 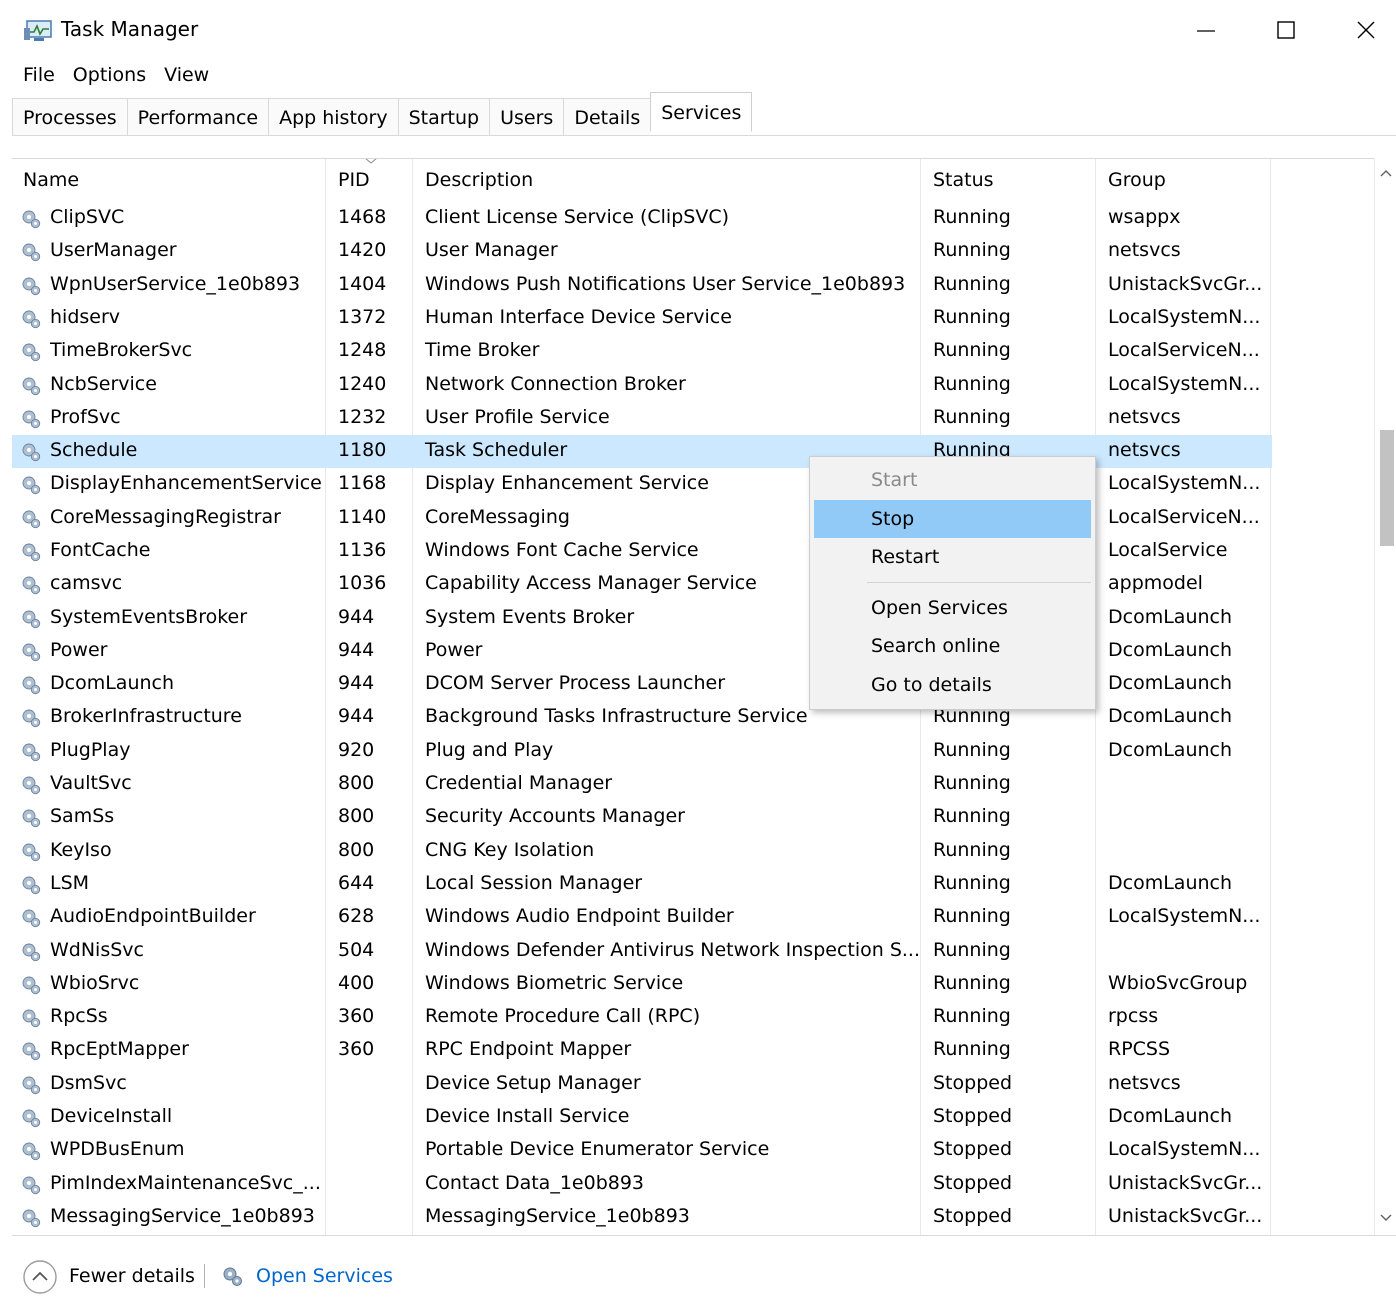 What do you see at coordinates (1206, 30) in the screenshot?
I see `minimize-button` at bounding box center [1206, 30].